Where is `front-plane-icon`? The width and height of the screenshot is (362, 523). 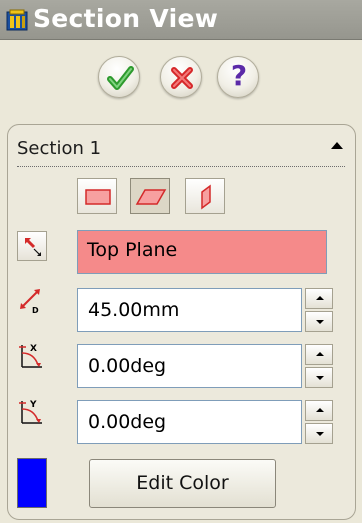 front-plane-icon is located at coordinates (98, 197).